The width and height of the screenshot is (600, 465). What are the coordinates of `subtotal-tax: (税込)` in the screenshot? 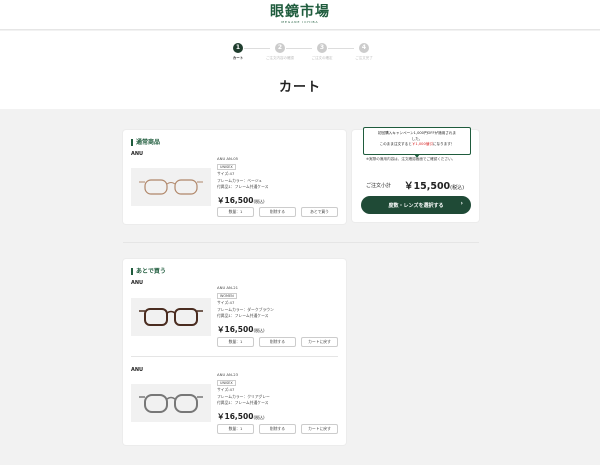 It's located at (457, 188).